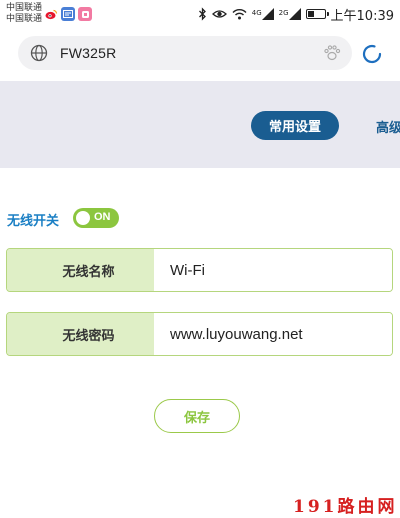  Describe the element at coordinates (372, 56) in the screenshot. I see `refresh-icon` at that location.